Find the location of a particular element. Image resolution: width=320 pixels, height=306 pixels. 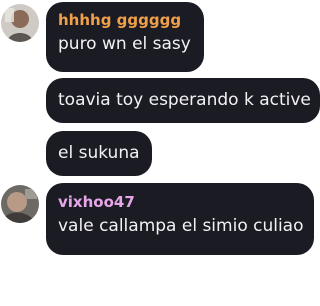

message-bubble: hhhhg gggggg puro wn el sasy is located at coordinates (125, 37).